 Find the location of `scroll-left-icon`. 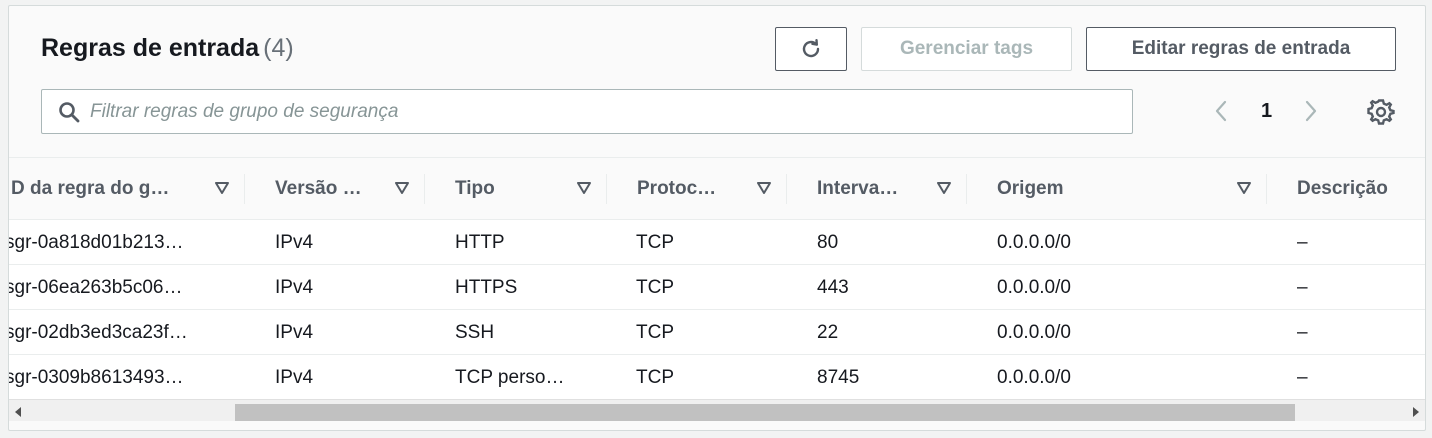

scroll-left-icon is located at coordinates (18, 412).